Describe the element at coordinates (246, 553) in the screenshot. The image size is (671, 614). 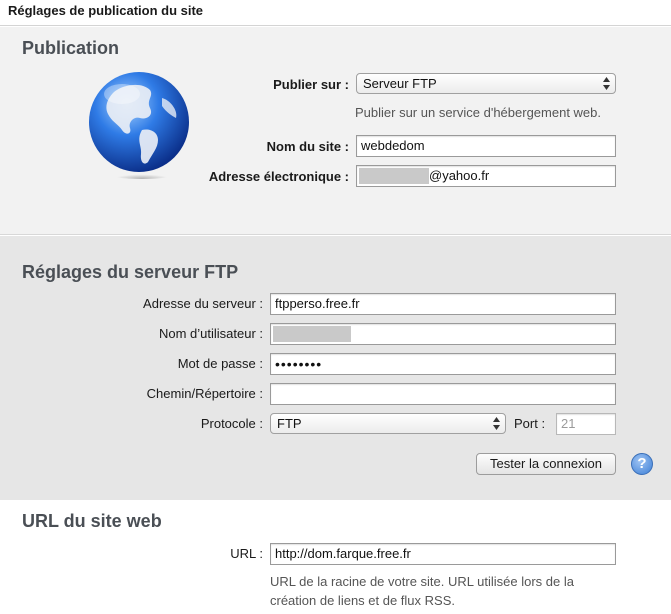
I see `url-label: URL :` at that location.